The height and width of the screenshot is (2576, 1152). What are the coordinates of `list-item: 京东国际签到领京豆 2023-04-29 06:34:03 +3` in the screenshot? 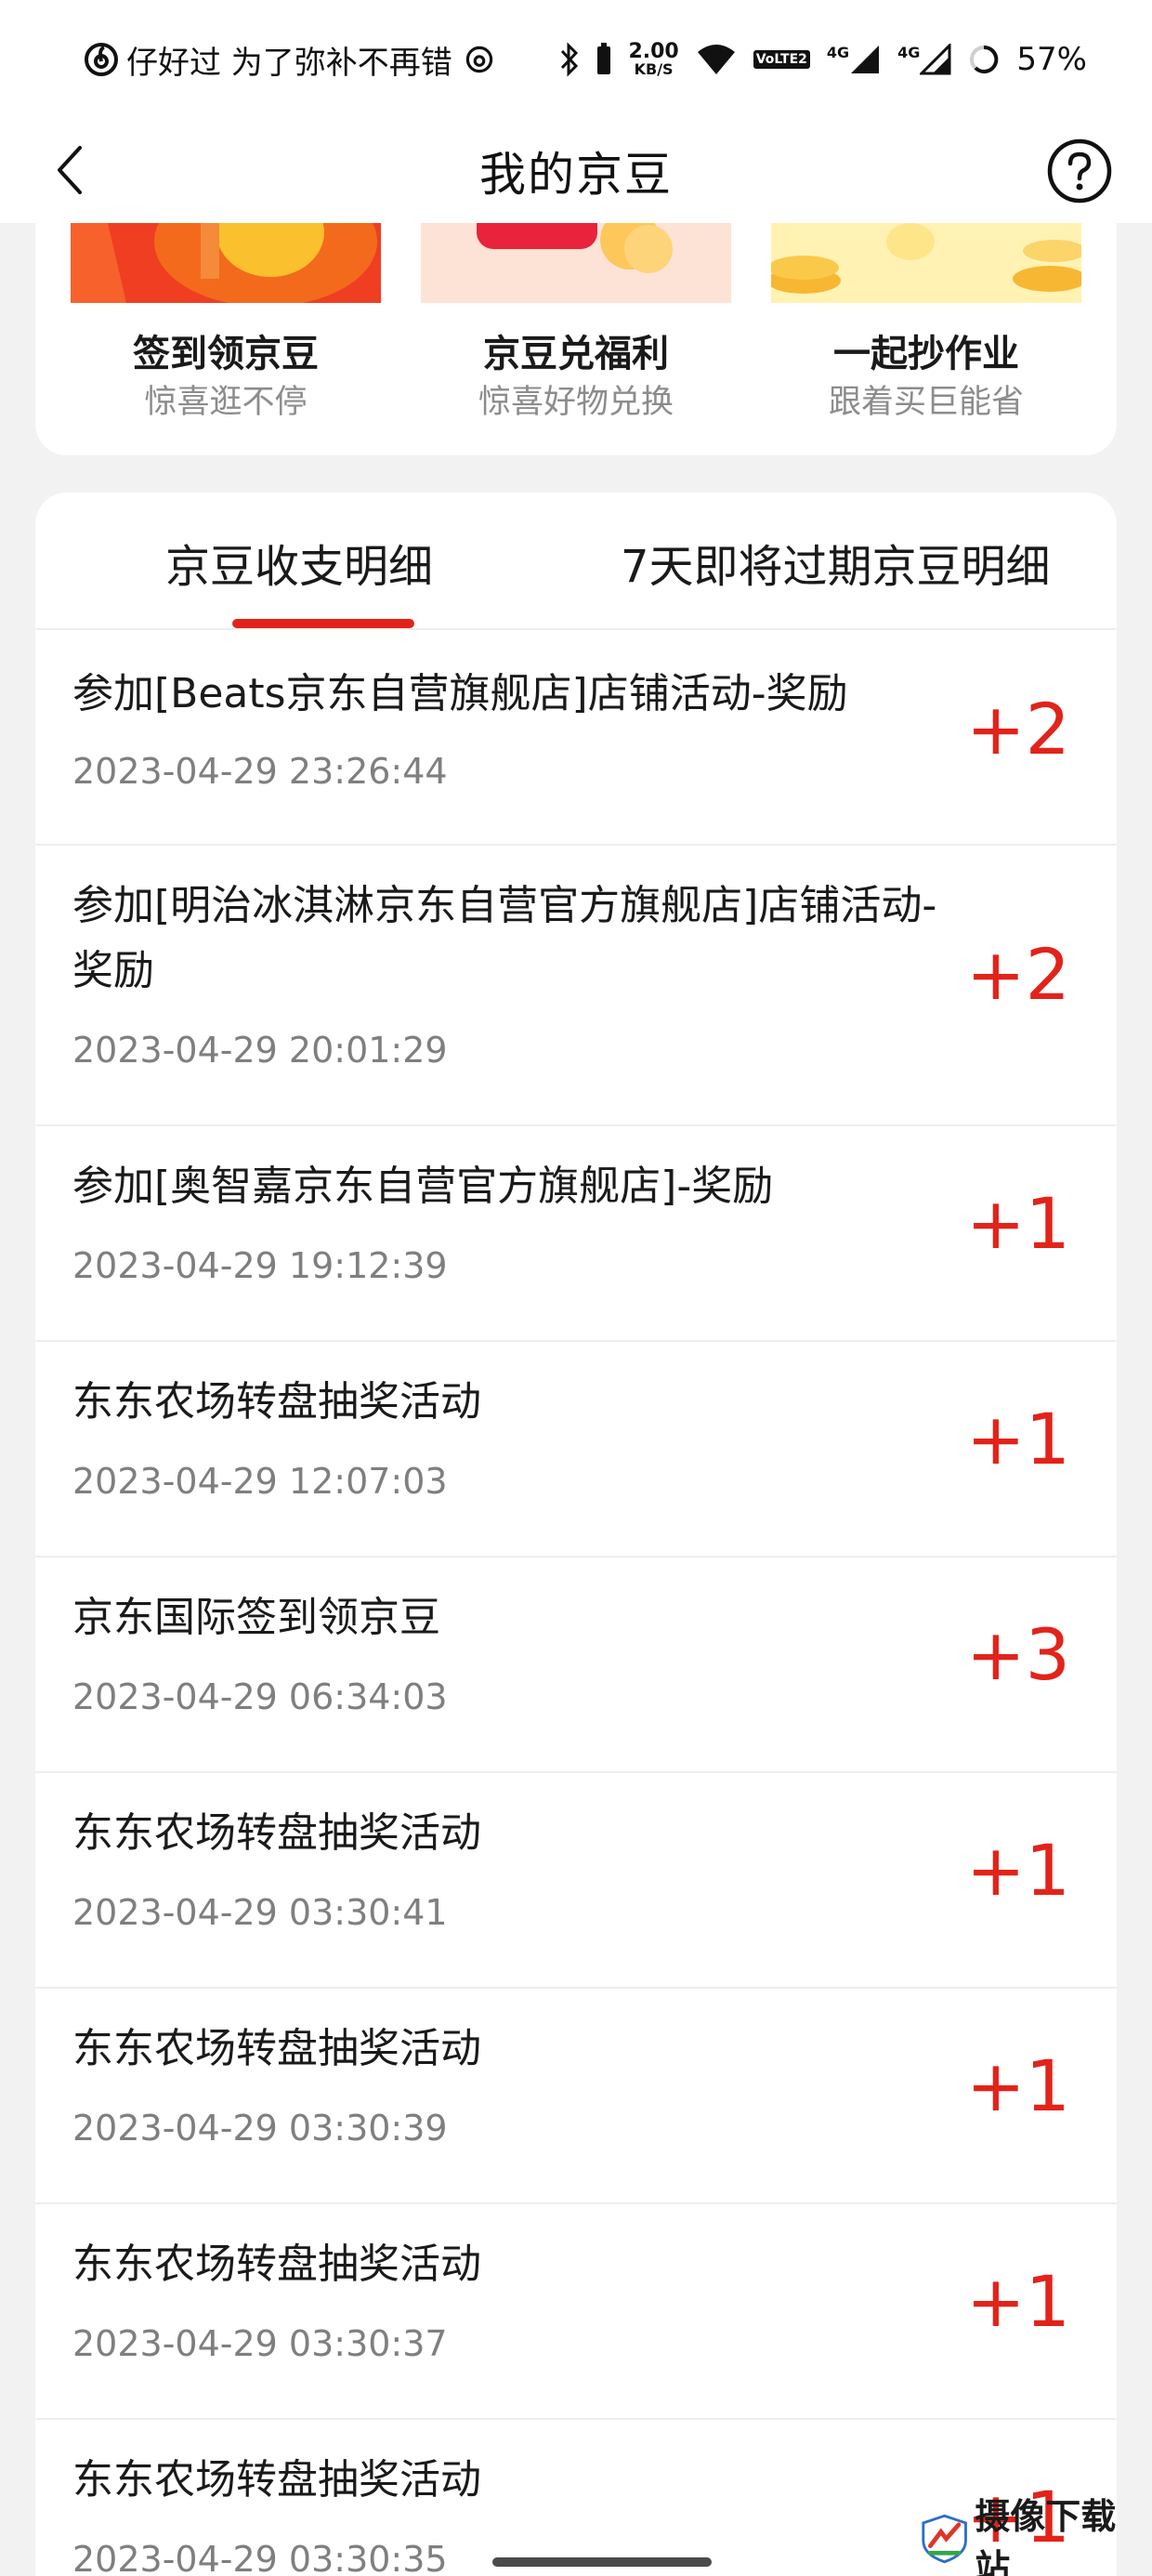 It's located at (576, 1665).